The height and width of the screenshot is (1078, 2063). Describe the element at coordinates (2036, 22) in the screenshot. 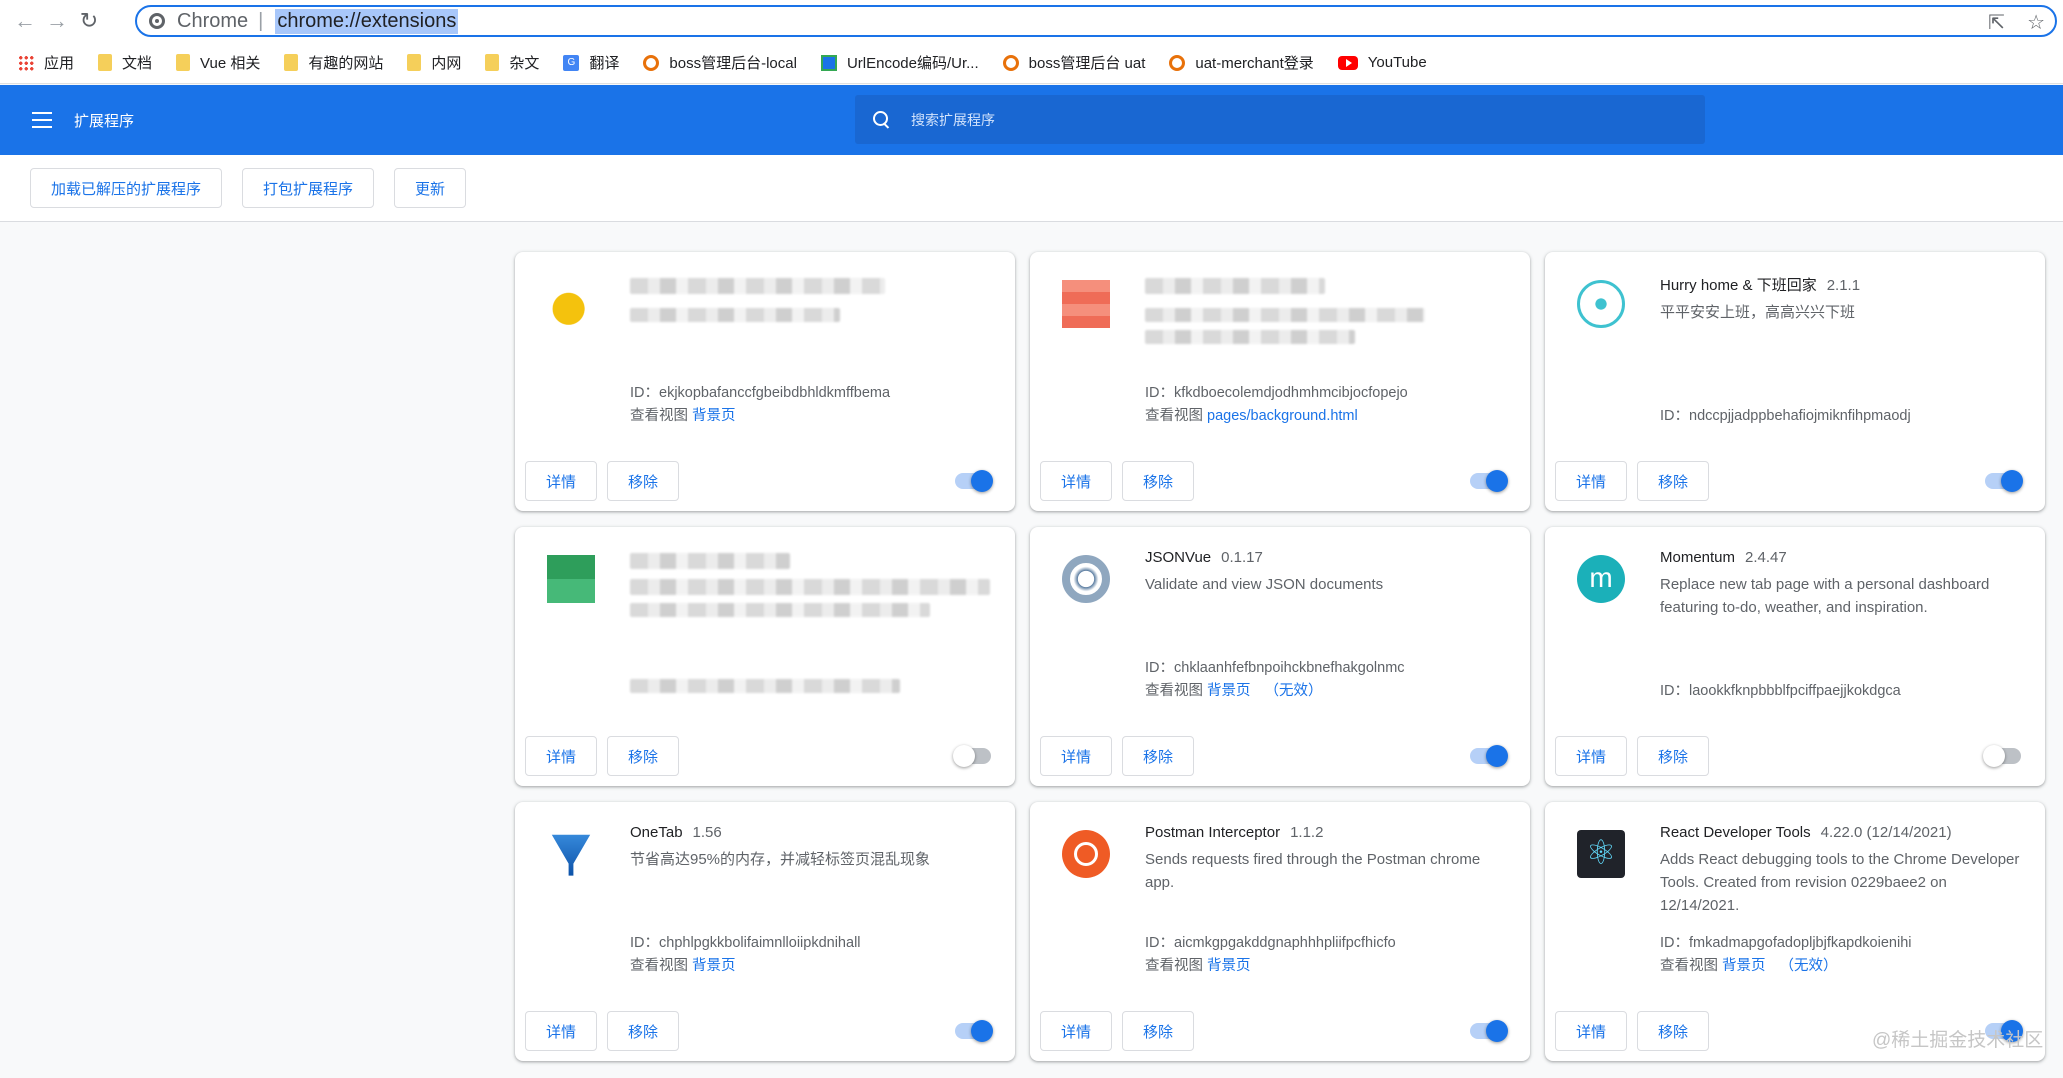

I see `bookmark-star-icon: ☆` at that location.